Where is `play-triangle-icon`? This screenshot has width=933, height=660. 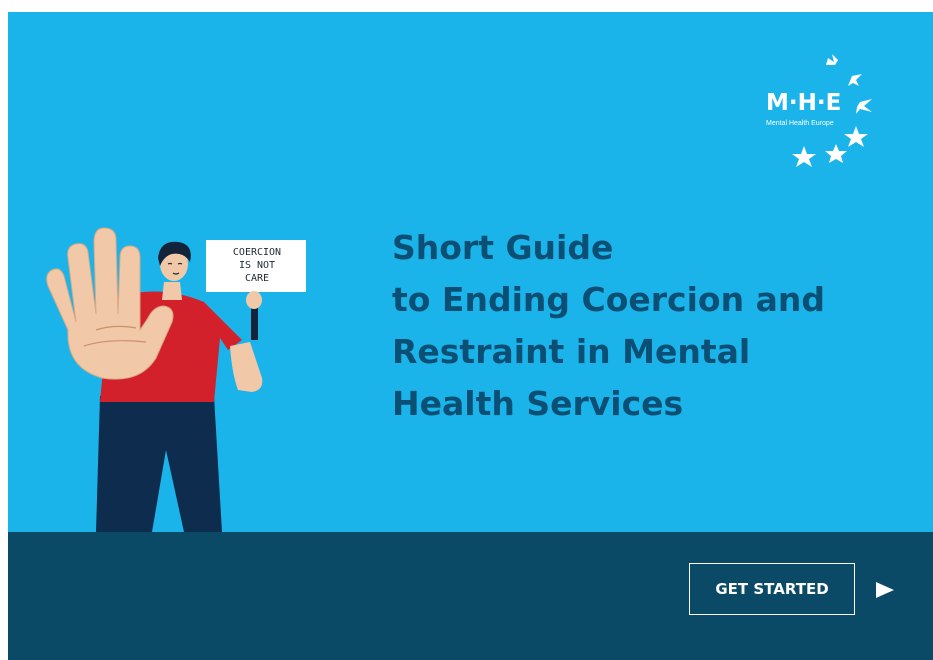 play-triangle-icon is located at coordinates (885, 590).